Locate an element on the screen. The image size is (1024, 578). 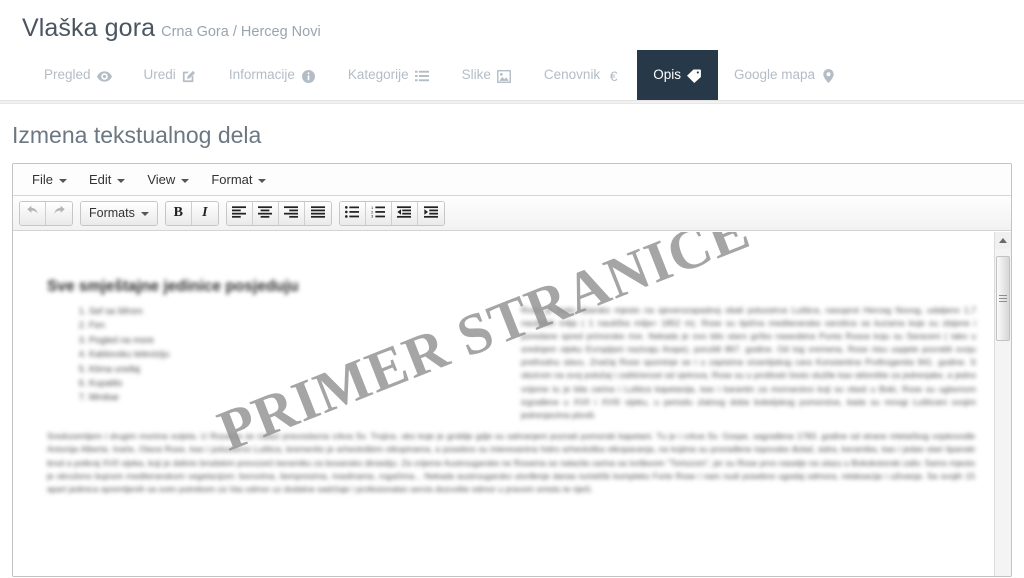
align-left-icon is located at coordinates (239, 213).